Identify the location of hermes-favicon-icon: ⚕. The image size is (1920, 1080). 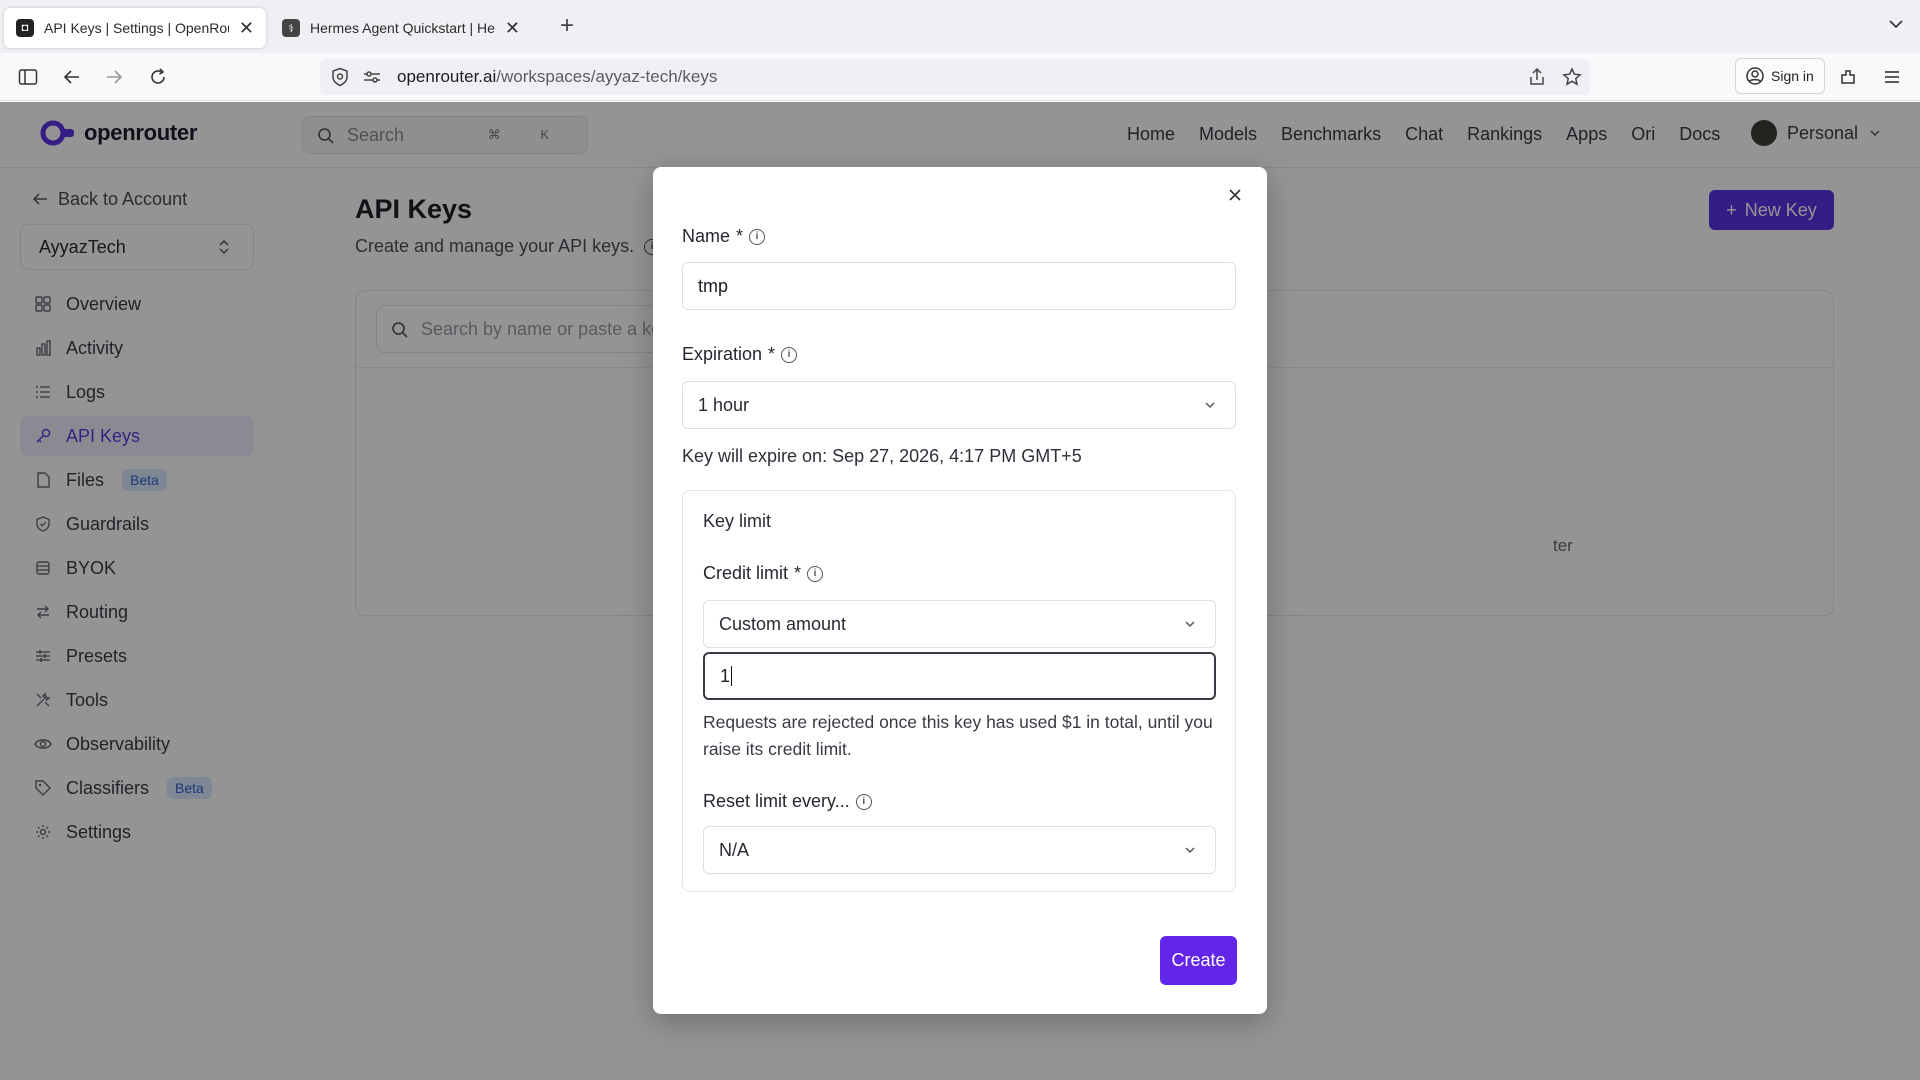
(291, 28).